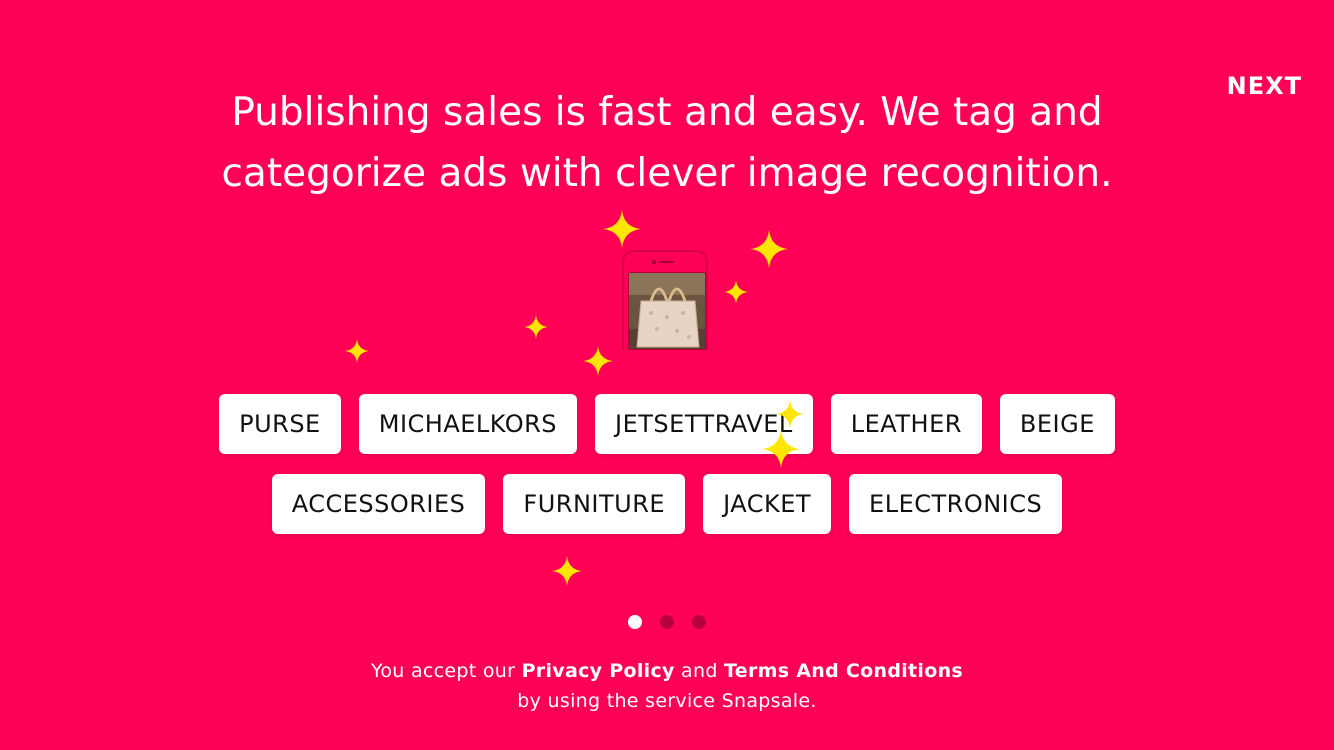 This screenshot has width=1334, height=750. What do you see at coordinates (1057, 424) in the screenshot?
I see `tag-chip: BEIGE` at bounding box center [1057, 424].